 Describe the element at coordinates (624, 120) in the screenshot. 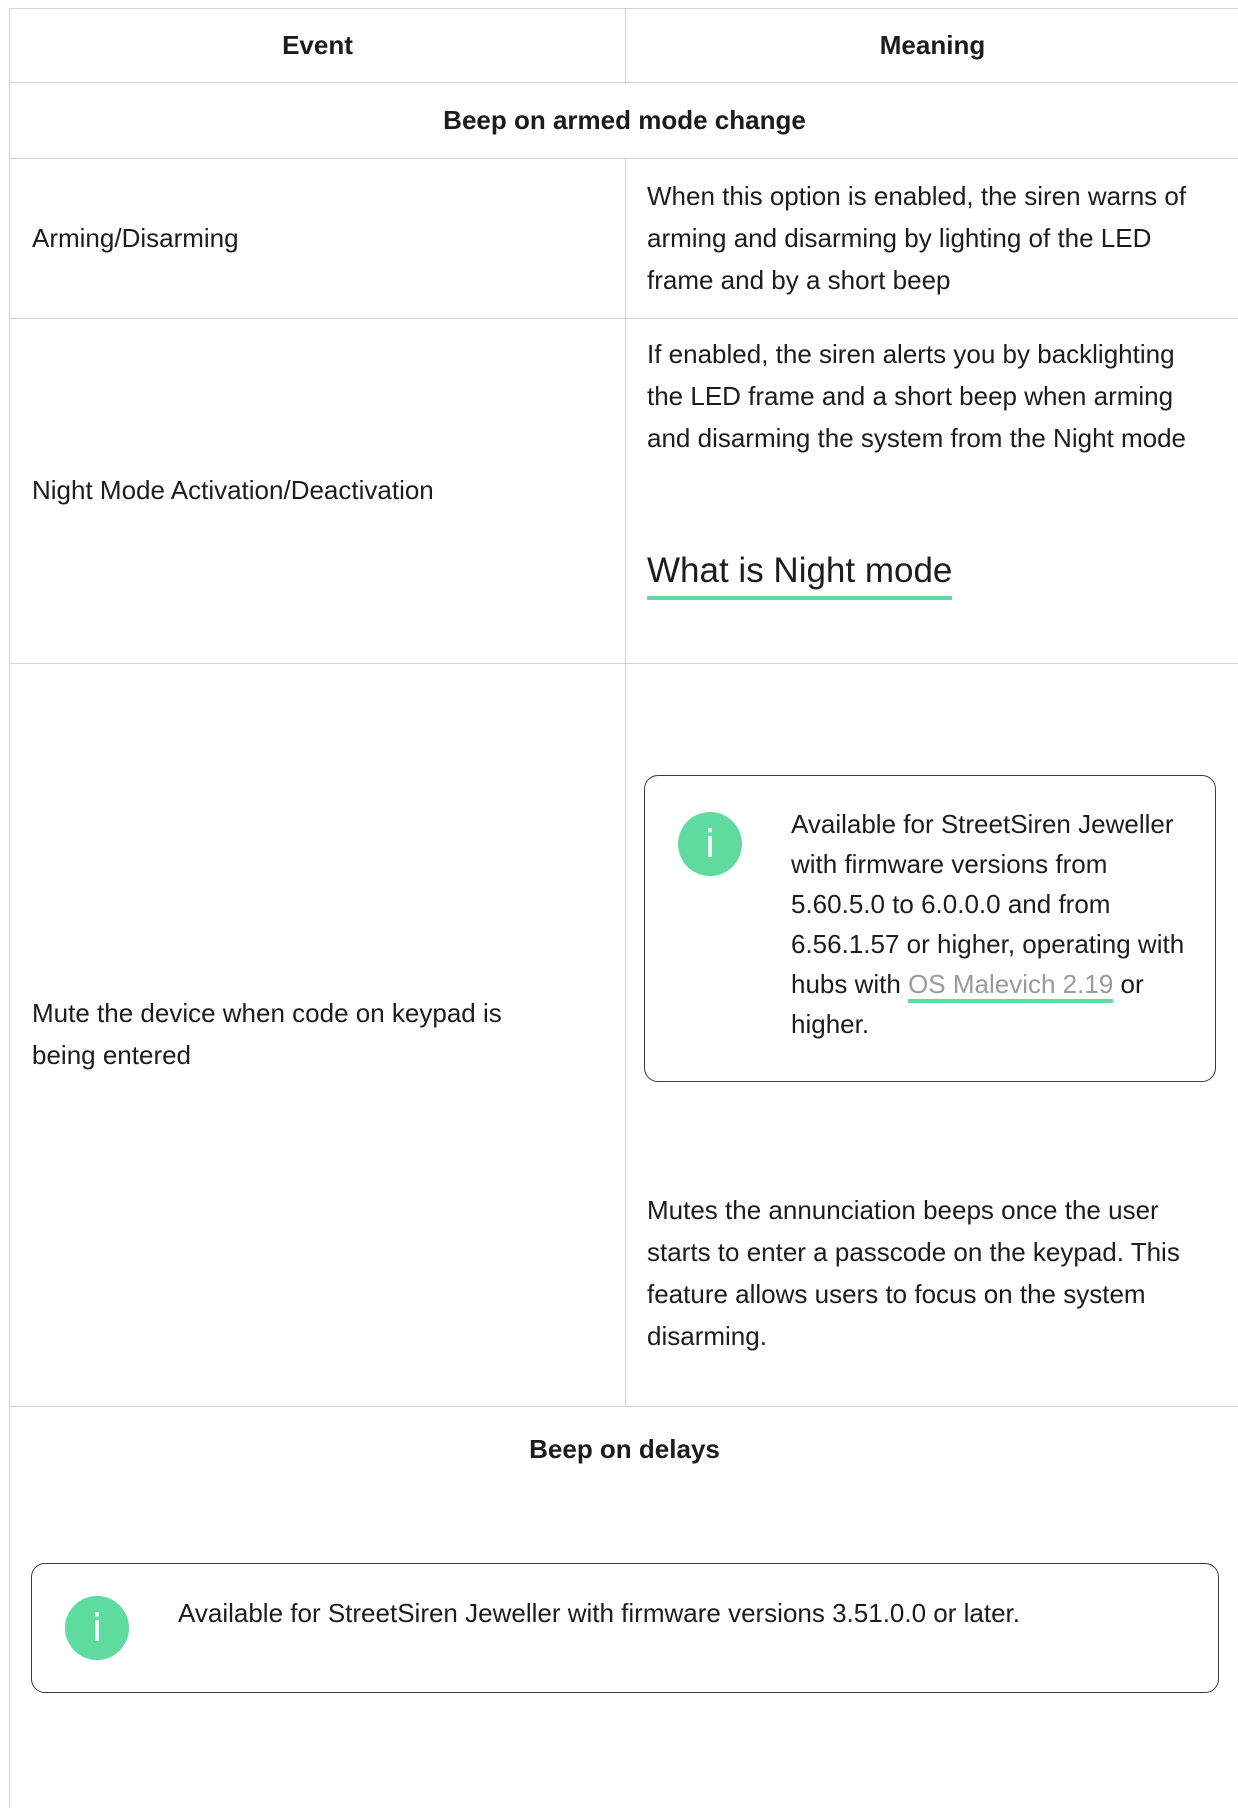

I see `section-title-armed: Beep on armed mode change` at that location.